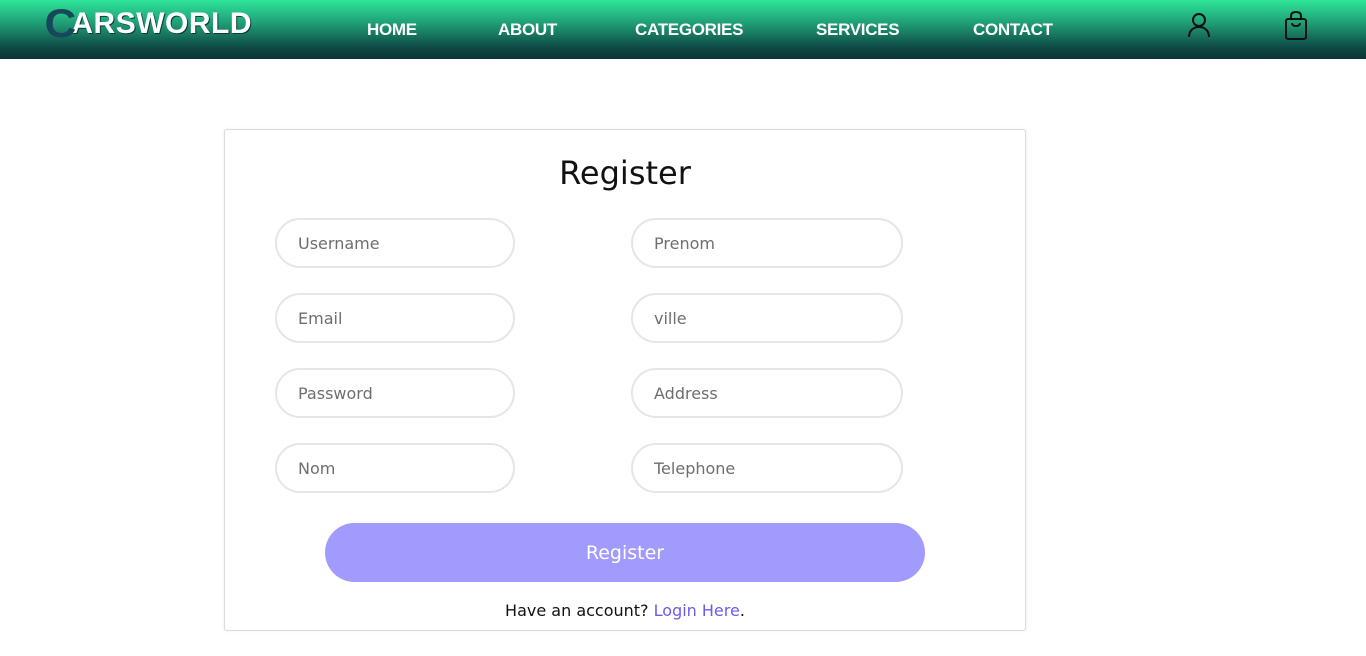  What do you see at coordinates (767, 468) in the screenshot?
I see `telephone-field` at bounding box center [767, 468].